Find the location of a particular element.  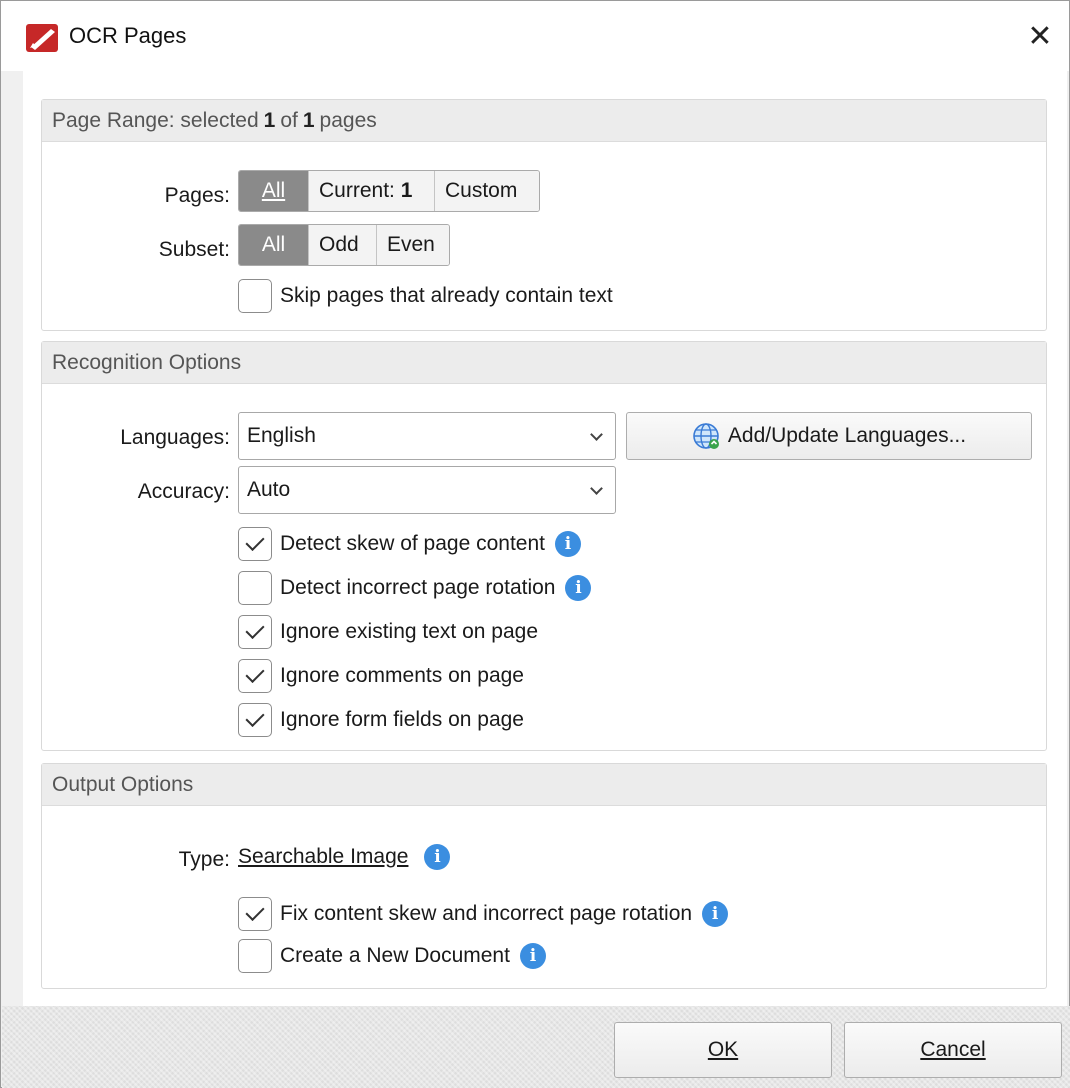

skip-pages-checkbox is located at coordinates (255, 296).